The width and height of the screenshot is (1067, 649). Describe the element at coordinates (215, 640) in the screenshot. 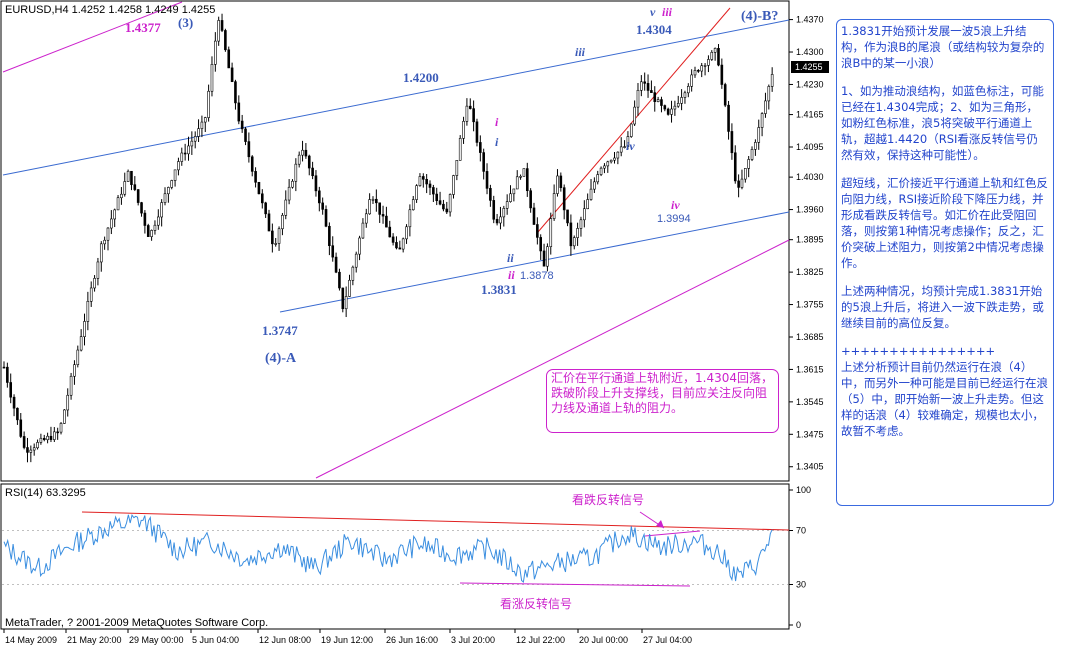

I see `time-tick-label: 5 Jun 04:00` at that location.